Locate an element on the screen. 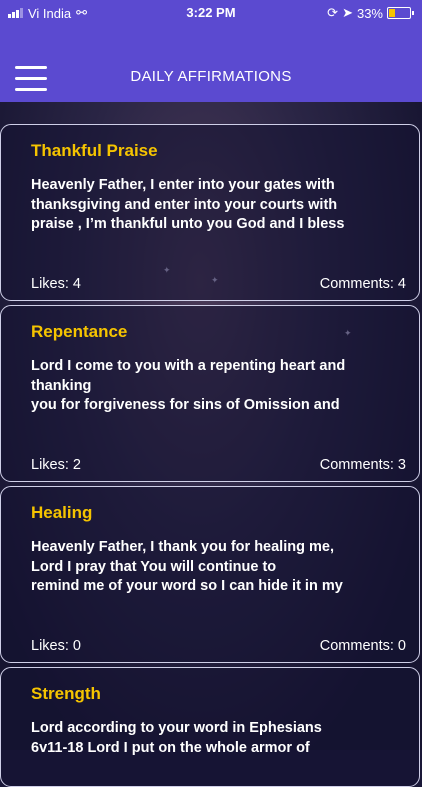 The height and width of the screenshot is (787, 422). lock-rotation-icon: ⟳ is located at coordinates (333, 12).